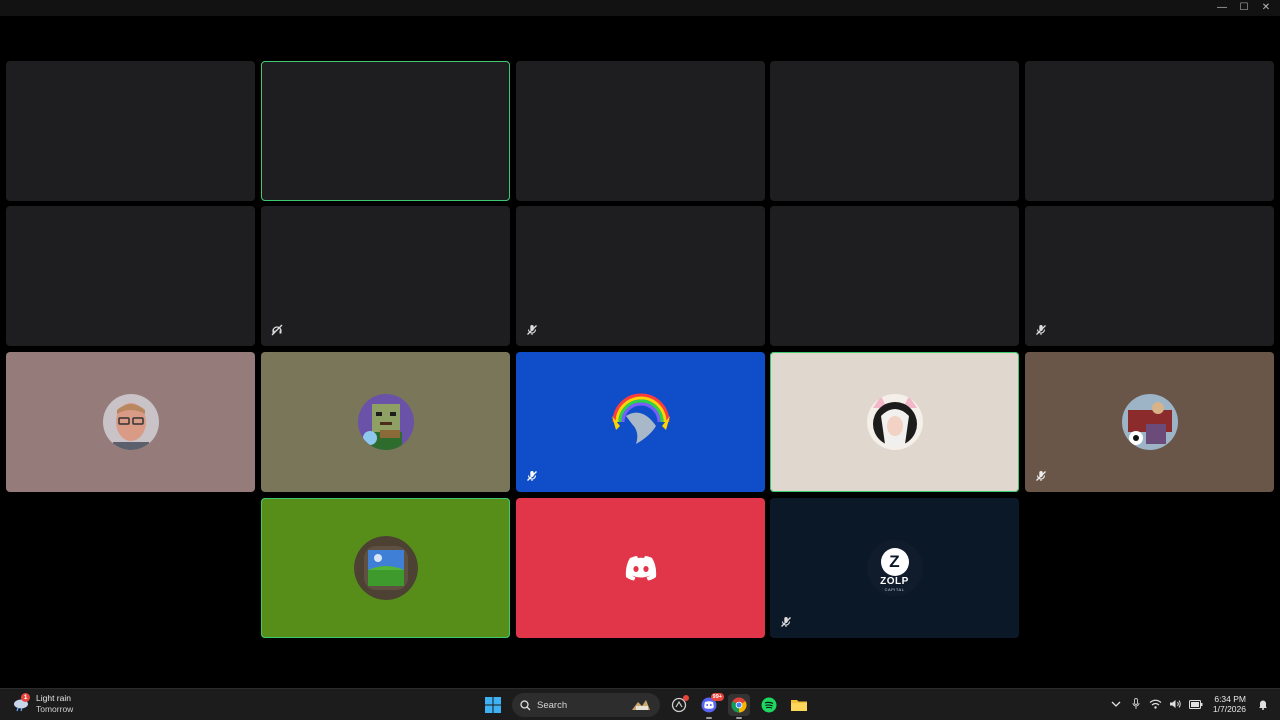 The height and width of the screenshot is (720, 1280). Describe the element at coordinates (640, 8) in the screenshot. I see `window-titlebar: — ☐ ✕` at that location.